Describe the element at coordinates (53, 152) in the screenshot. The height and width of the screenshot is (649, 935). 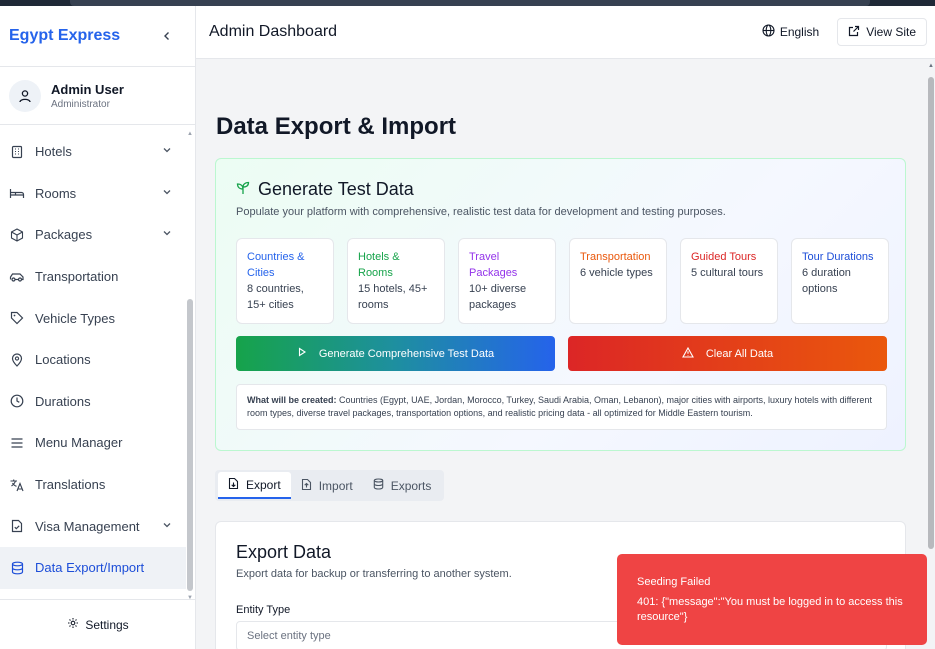
I see `sidebar-item-label: Hotels` at that location.